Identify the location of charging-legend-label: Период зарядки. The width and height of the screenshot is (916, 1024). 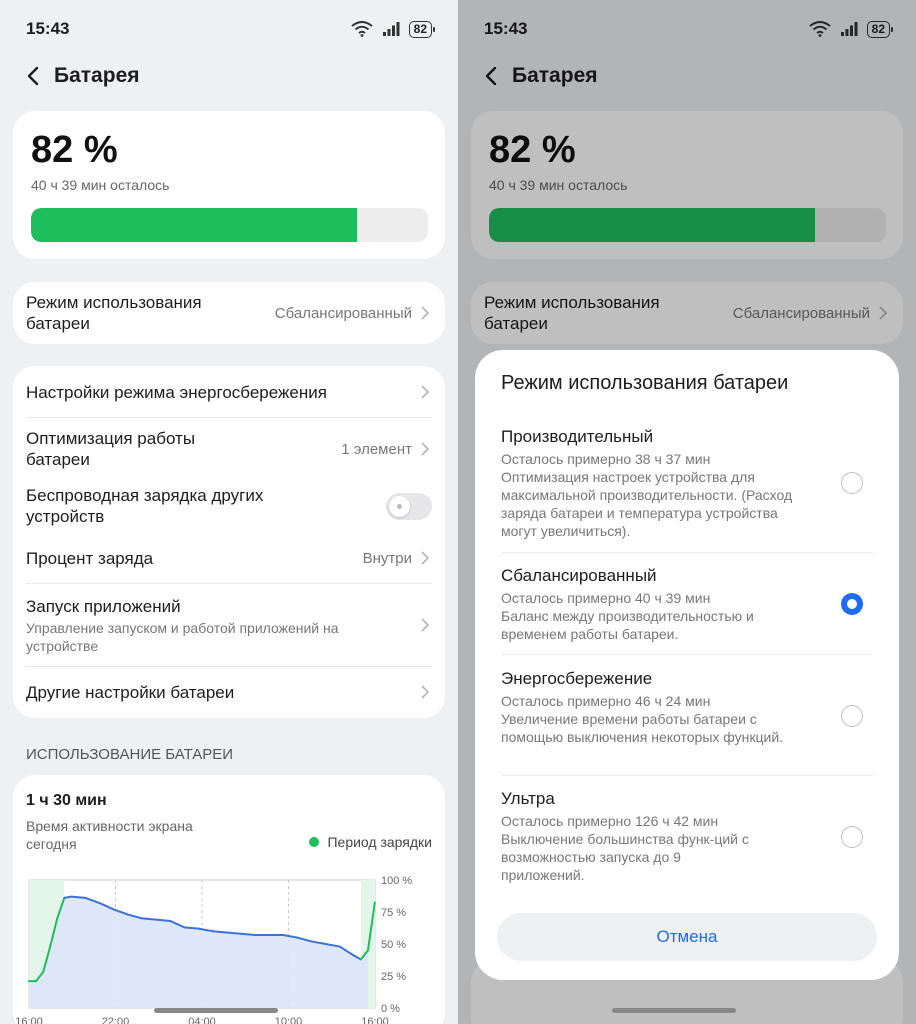
(379, 842).